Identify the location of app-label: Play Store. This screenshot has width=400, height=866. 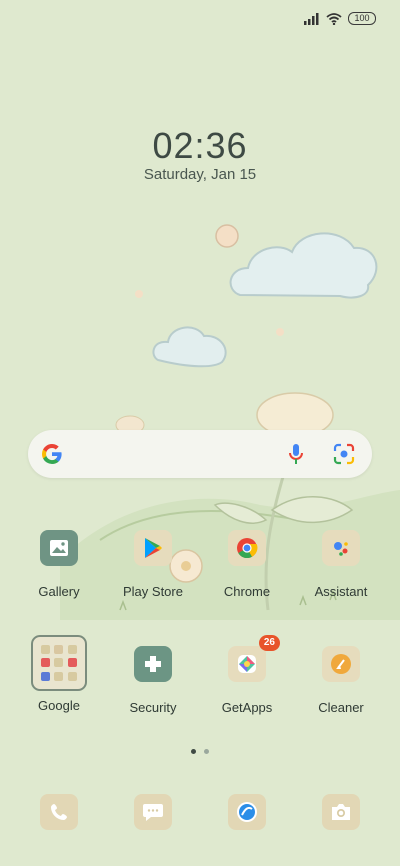
(153, 591).